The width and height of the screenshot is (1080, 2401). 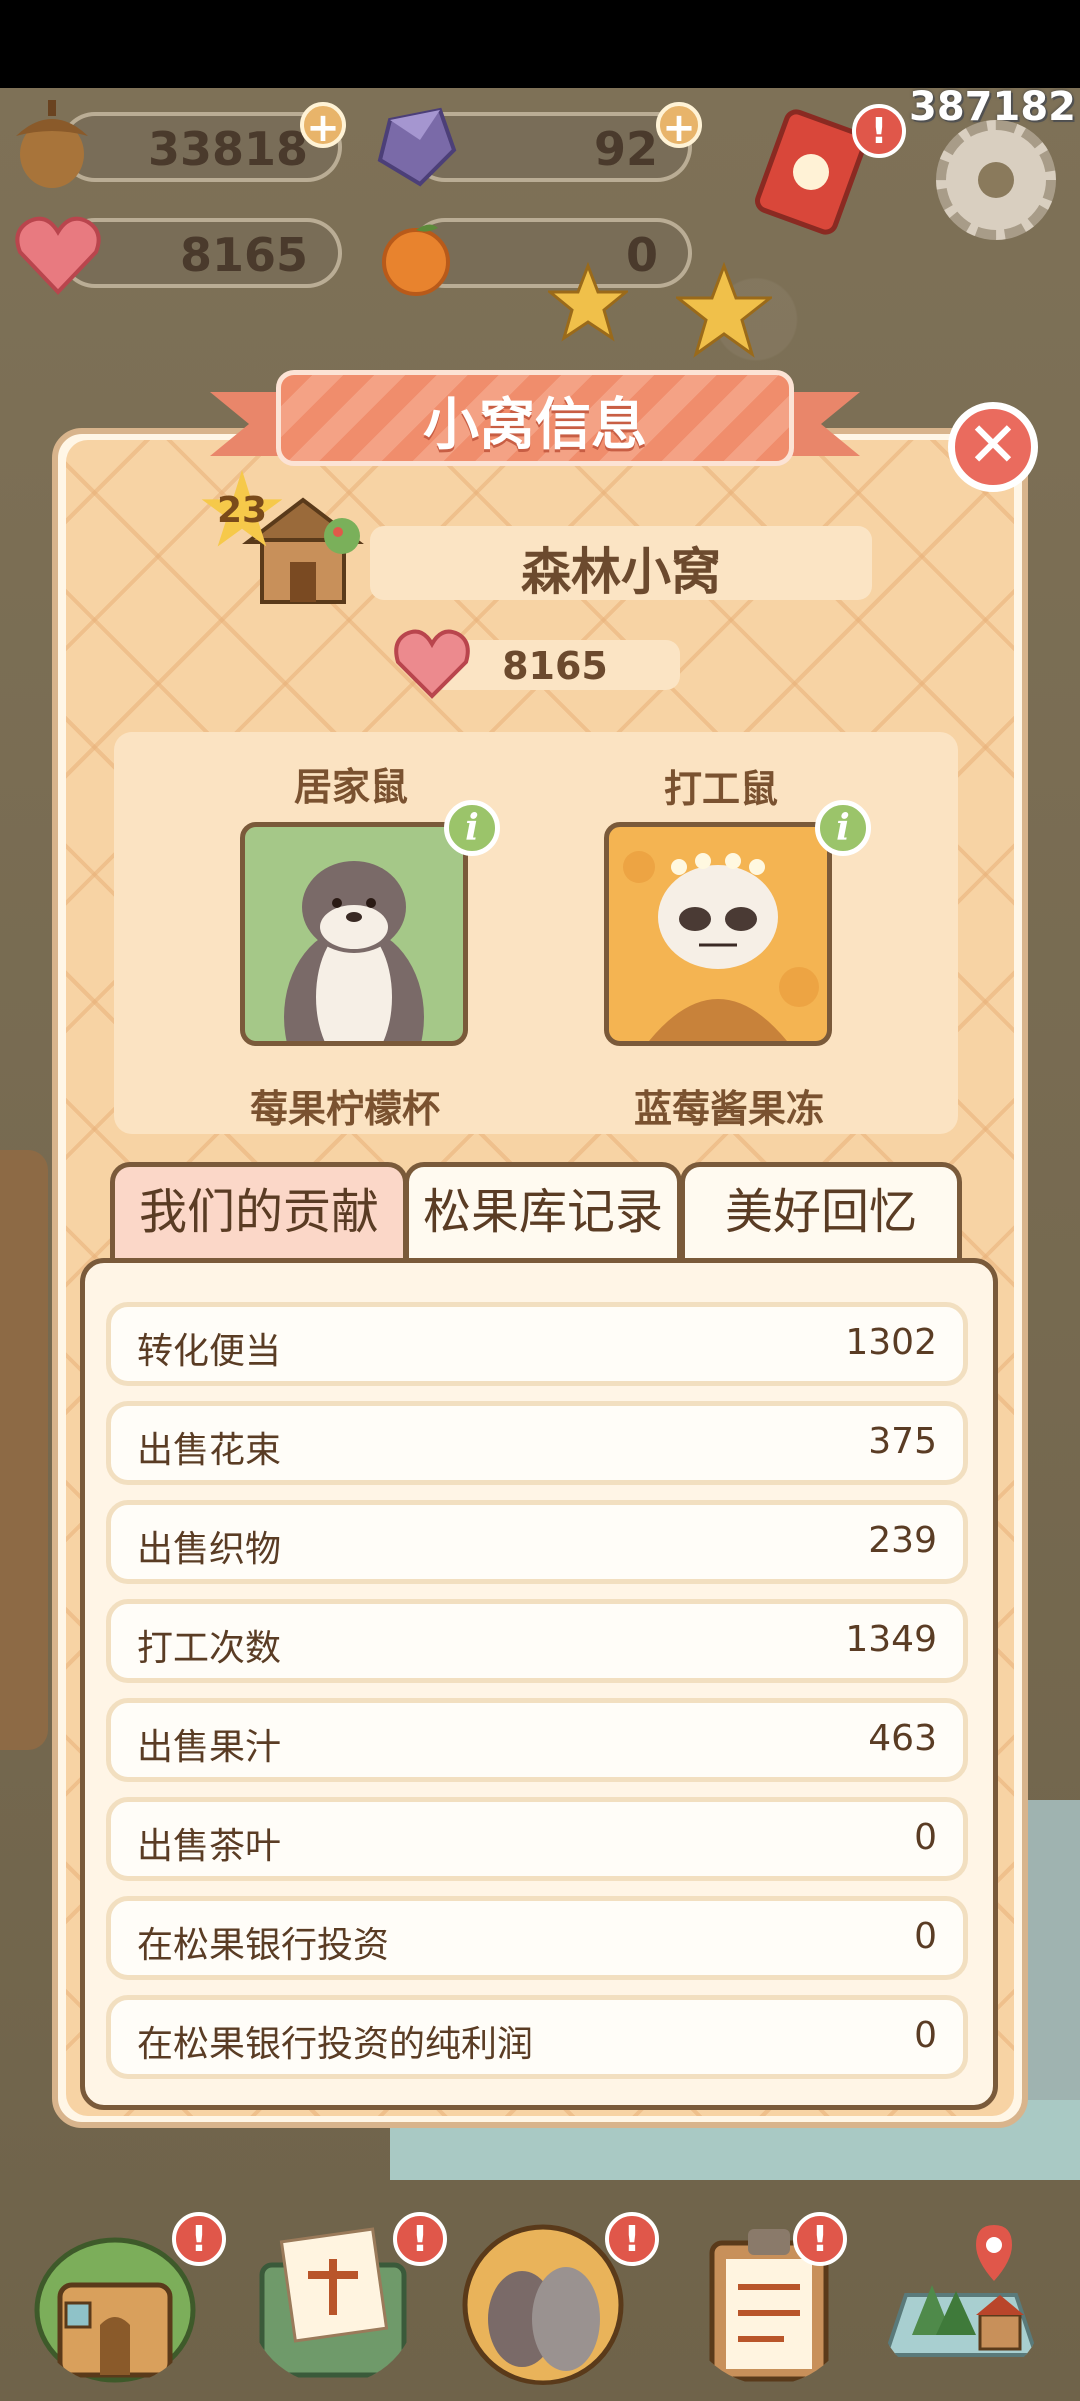 What do you see at coordinates (821, 1212) in the screenshot?
I see `tab-memories: 美好回忆` at bounding box center [821, 1212].